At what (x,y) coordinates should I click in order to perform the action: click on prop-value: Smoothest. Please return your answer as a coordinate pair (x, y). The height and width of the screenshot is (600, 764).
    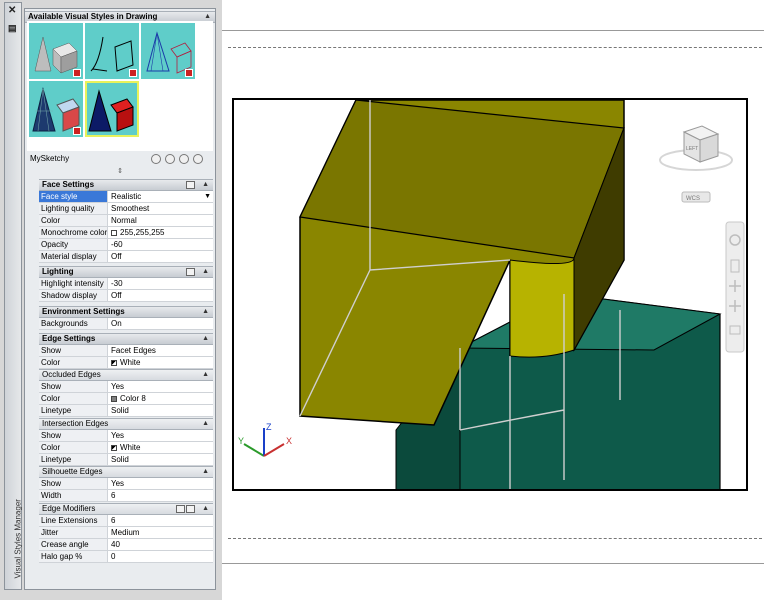
    Looking at the image, I should click on (161, 208).